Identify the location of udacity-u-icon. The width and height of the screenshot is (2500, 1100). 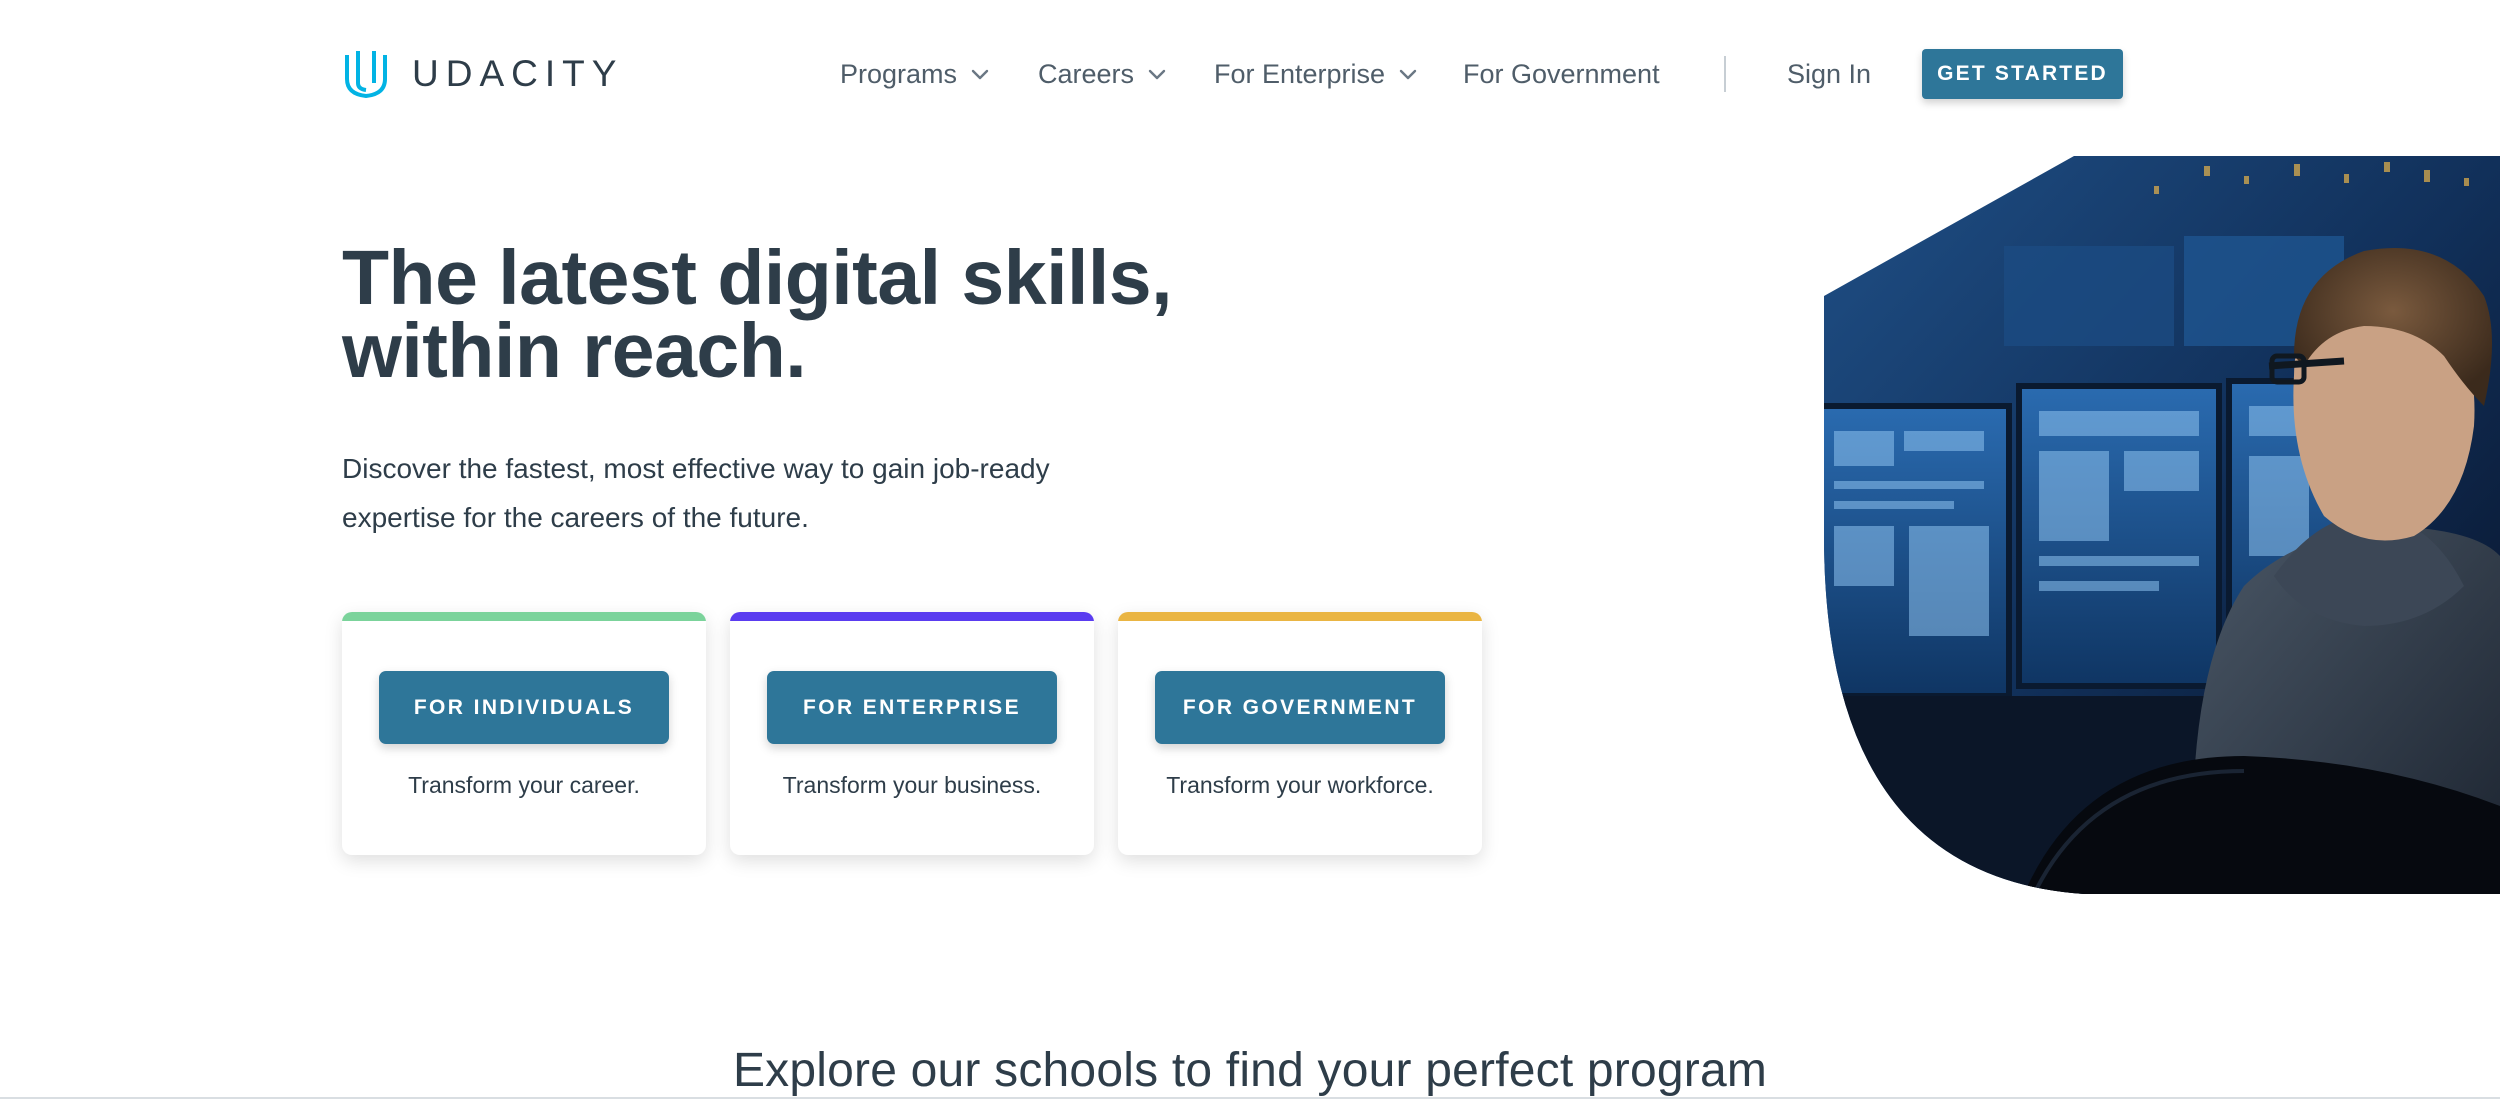
(366, 74).